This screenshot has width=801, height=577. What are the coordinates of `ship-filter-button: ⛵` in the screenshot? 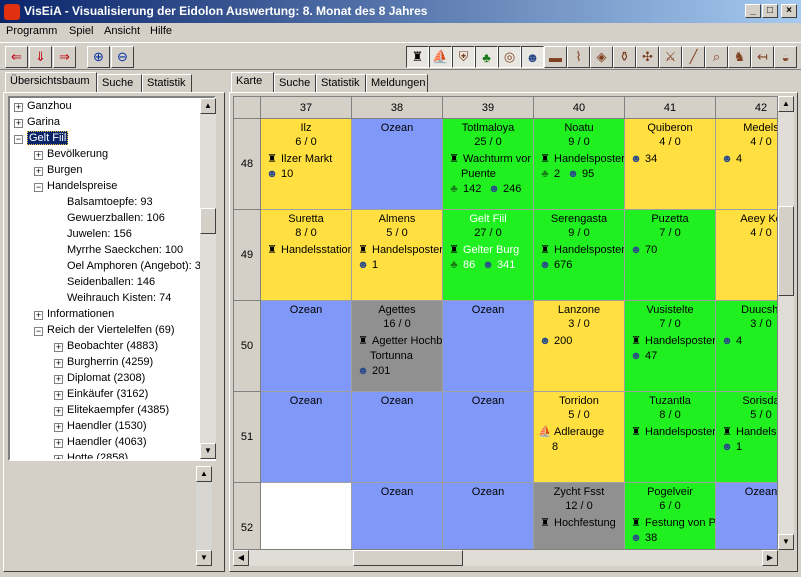 It's located at (440, 57).